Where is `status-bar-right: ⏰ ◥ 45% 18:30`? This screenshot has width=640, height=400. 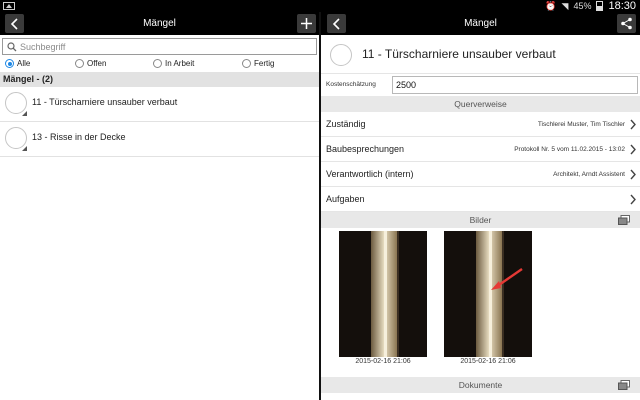
status-bar-right: ⏰ ◥ 45% 18:30 is located at coordinates (590, 6).